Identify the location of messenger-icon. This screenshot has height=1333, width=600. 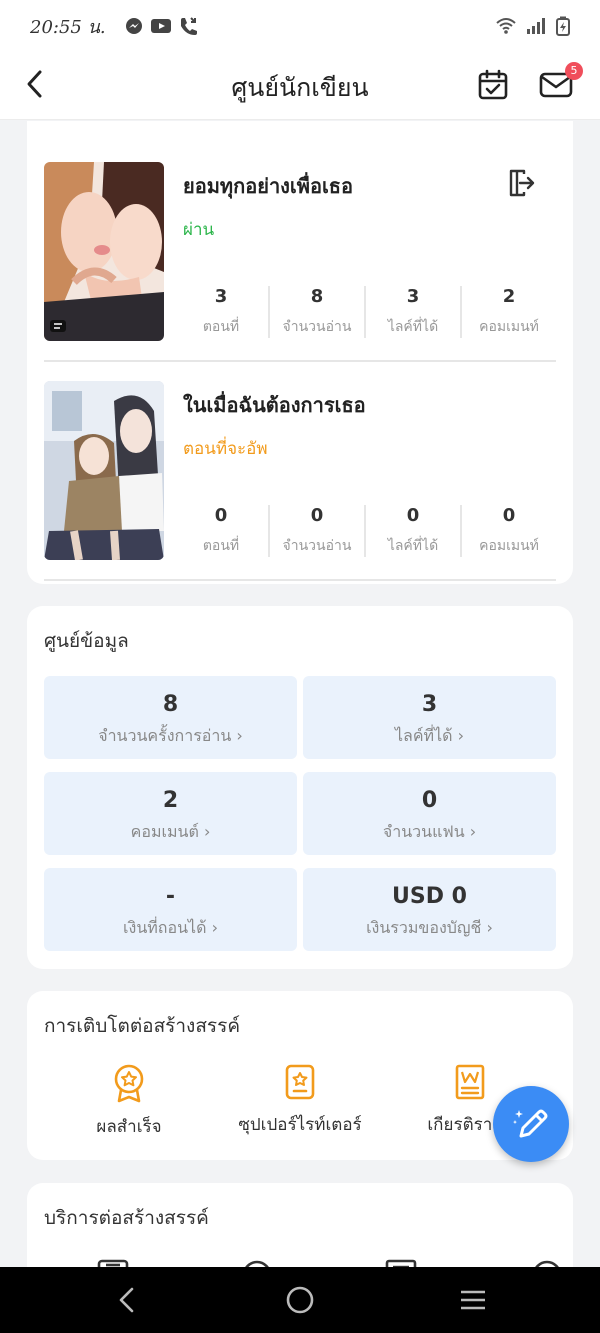
(134, 26).